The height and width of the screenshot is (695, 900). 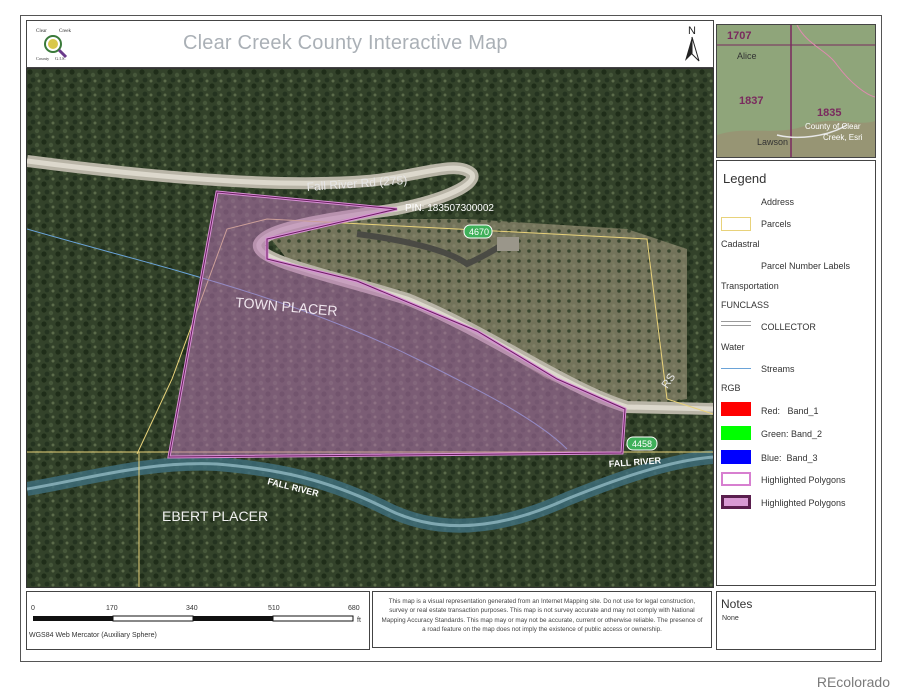 What do you see at coordinates (354, 608) in the screenshot?
I see `scale-tick-680: 680` at bounding box center [354, 608].